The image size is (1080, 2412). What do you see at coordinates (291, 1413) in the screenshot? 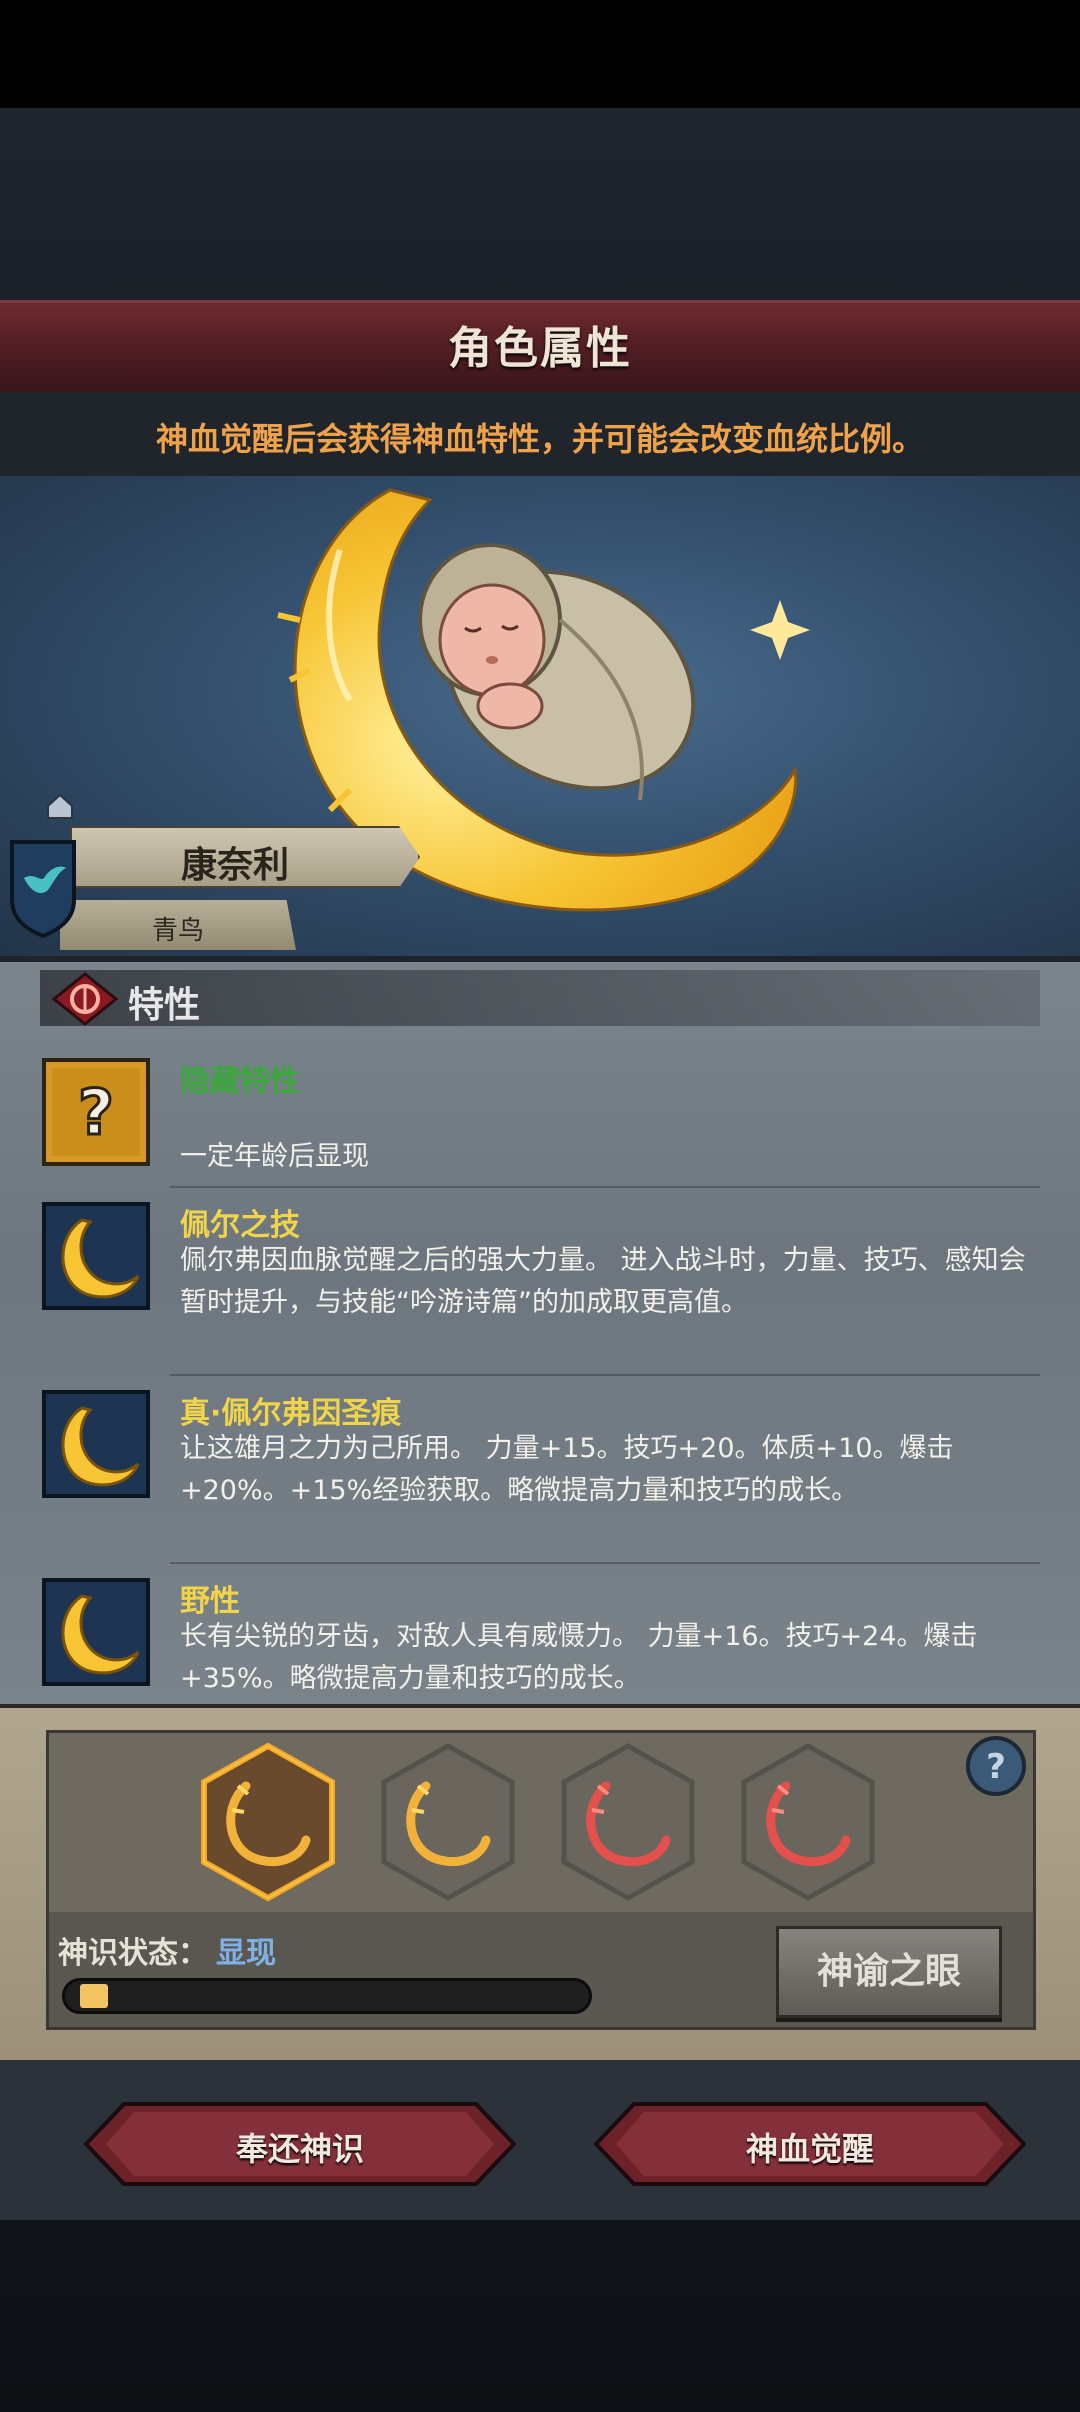
I see `trait-name: 真·佩尔弗因圣痕` at bounding box center [291, 1413].